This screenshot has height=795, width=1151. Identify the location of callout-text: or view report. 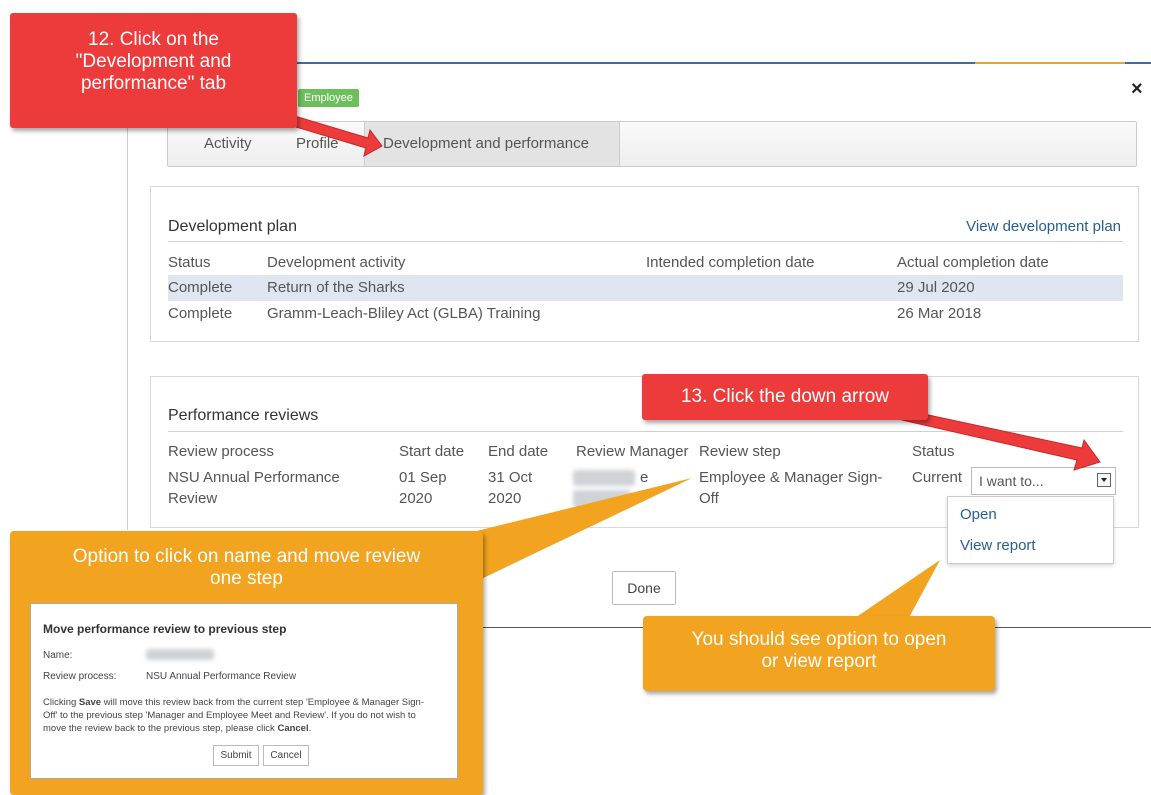
(819, 661).